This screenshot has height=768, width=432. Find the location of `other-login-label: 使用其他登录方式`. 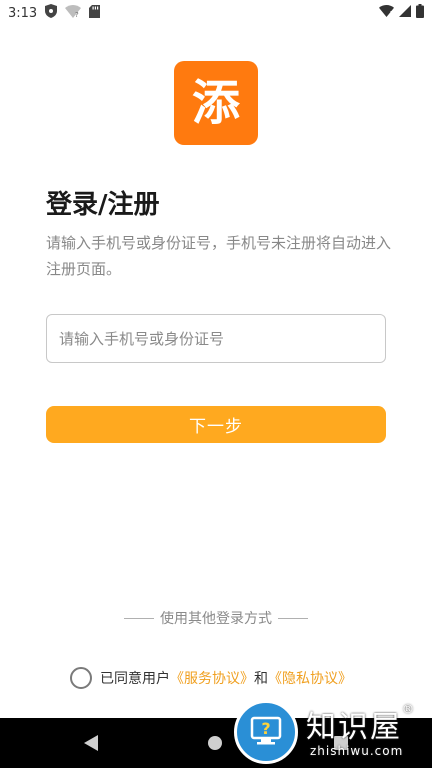

other-login-label: 使用其他登录方式 is located at coordinates (216, 619).